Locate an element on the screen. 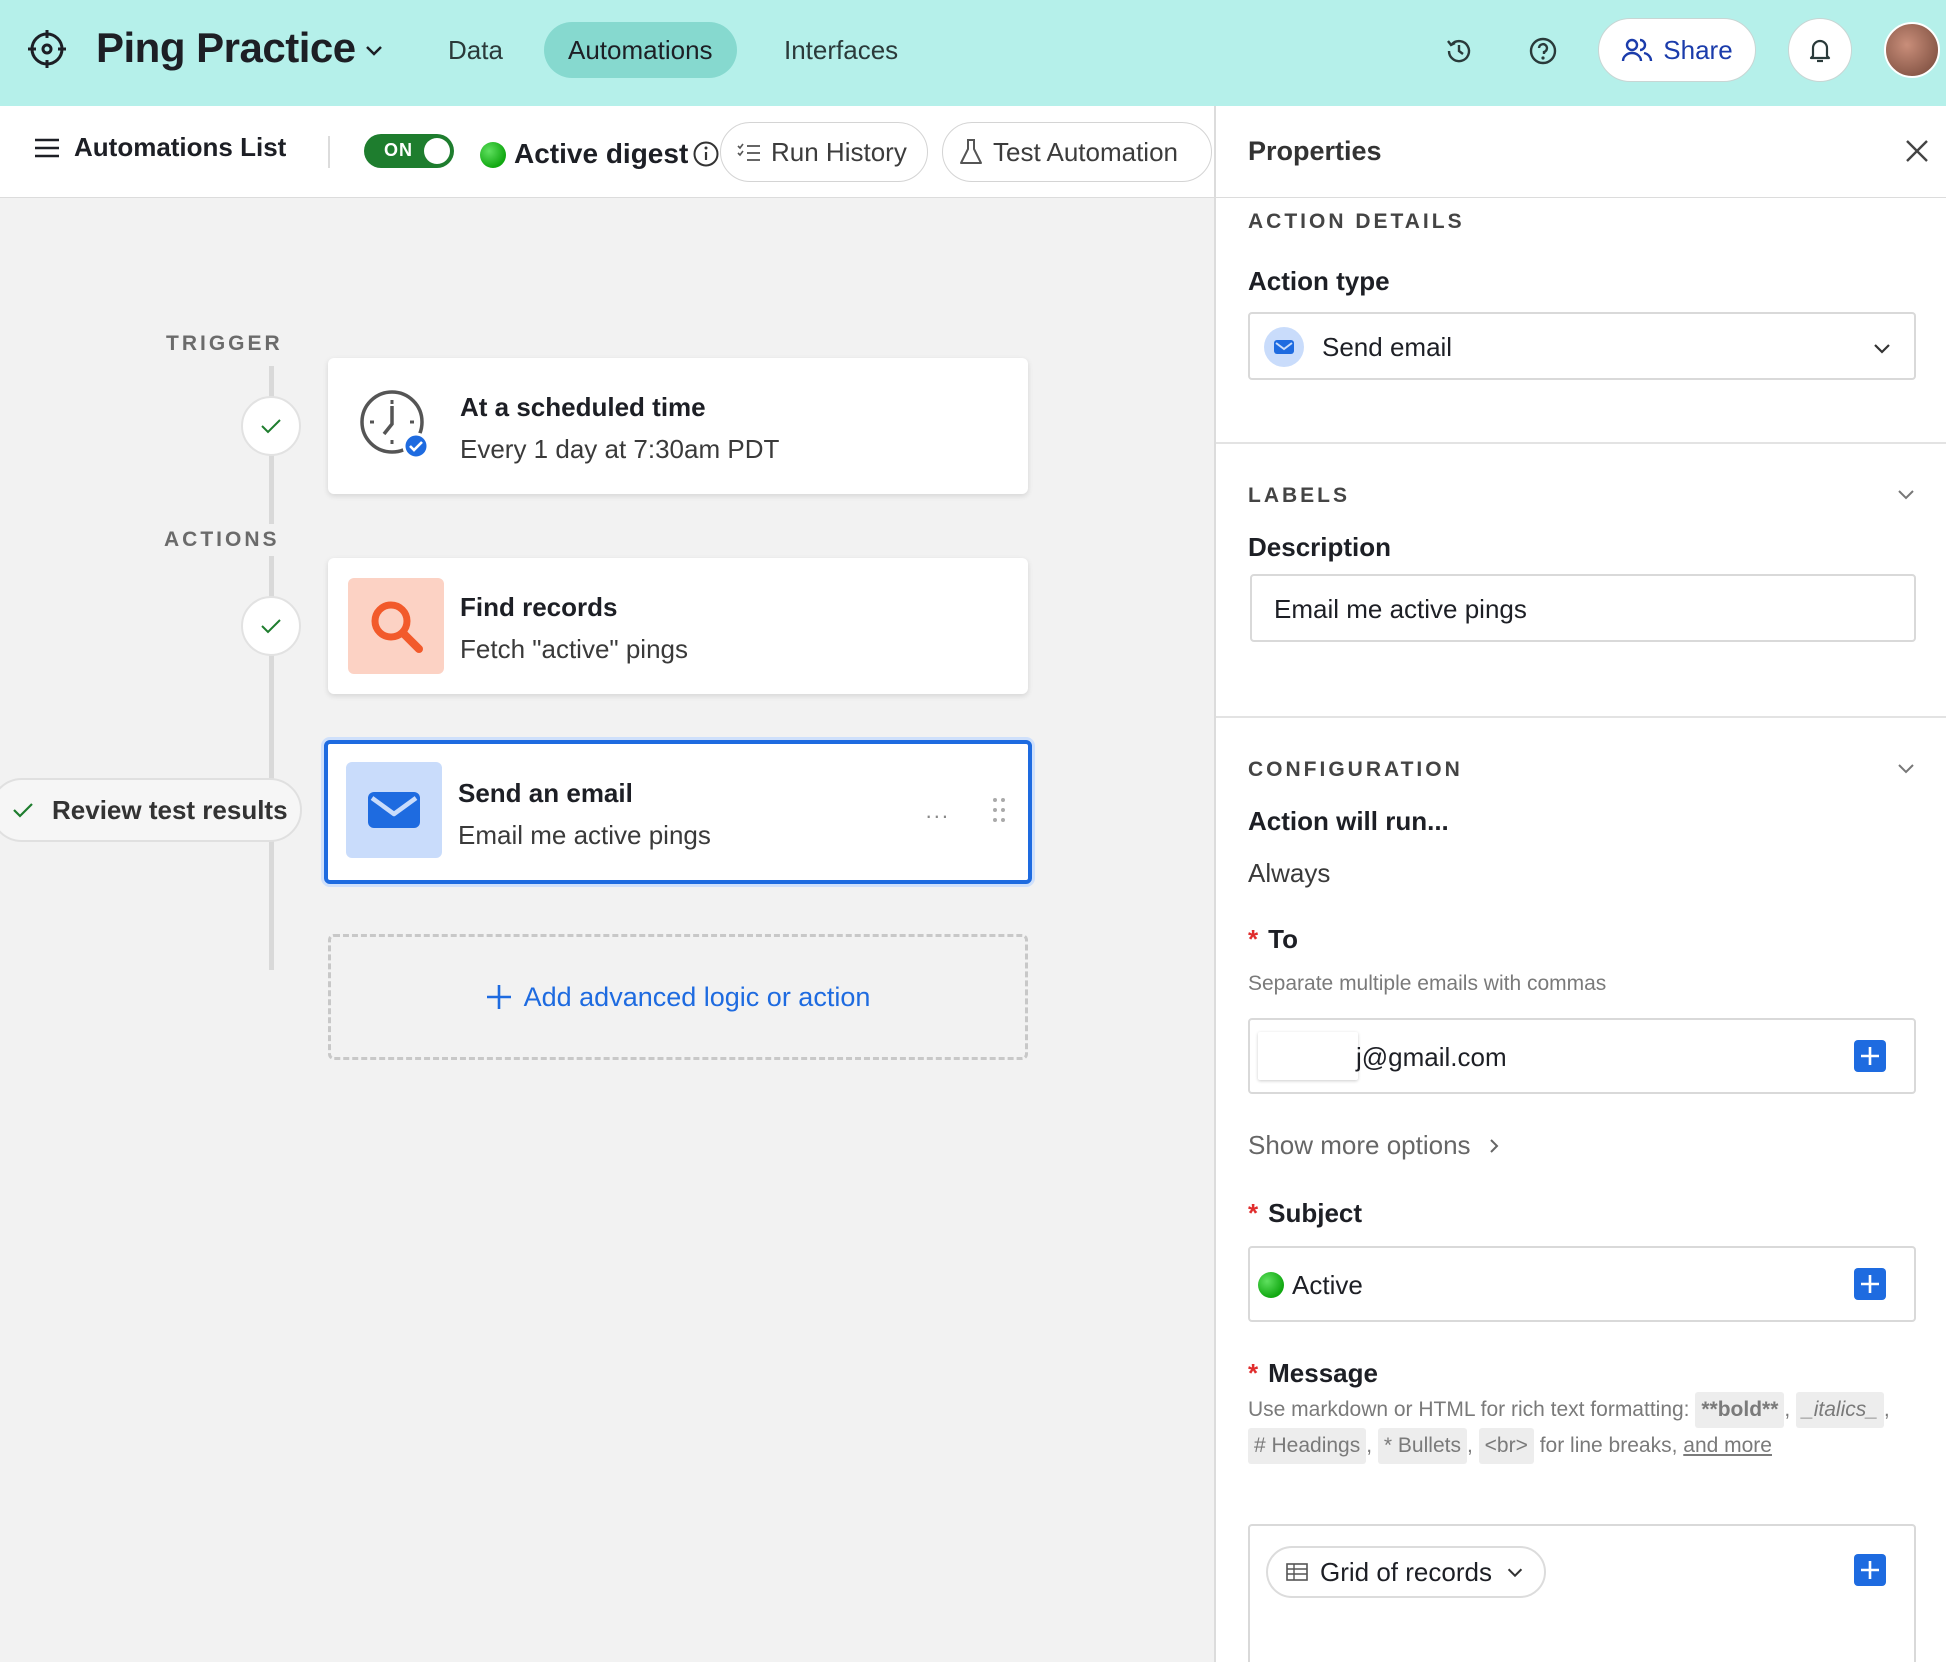 The height and width of the screenshot is (1662, 1946). base-logo-icon is located at coordinates (47, 49).